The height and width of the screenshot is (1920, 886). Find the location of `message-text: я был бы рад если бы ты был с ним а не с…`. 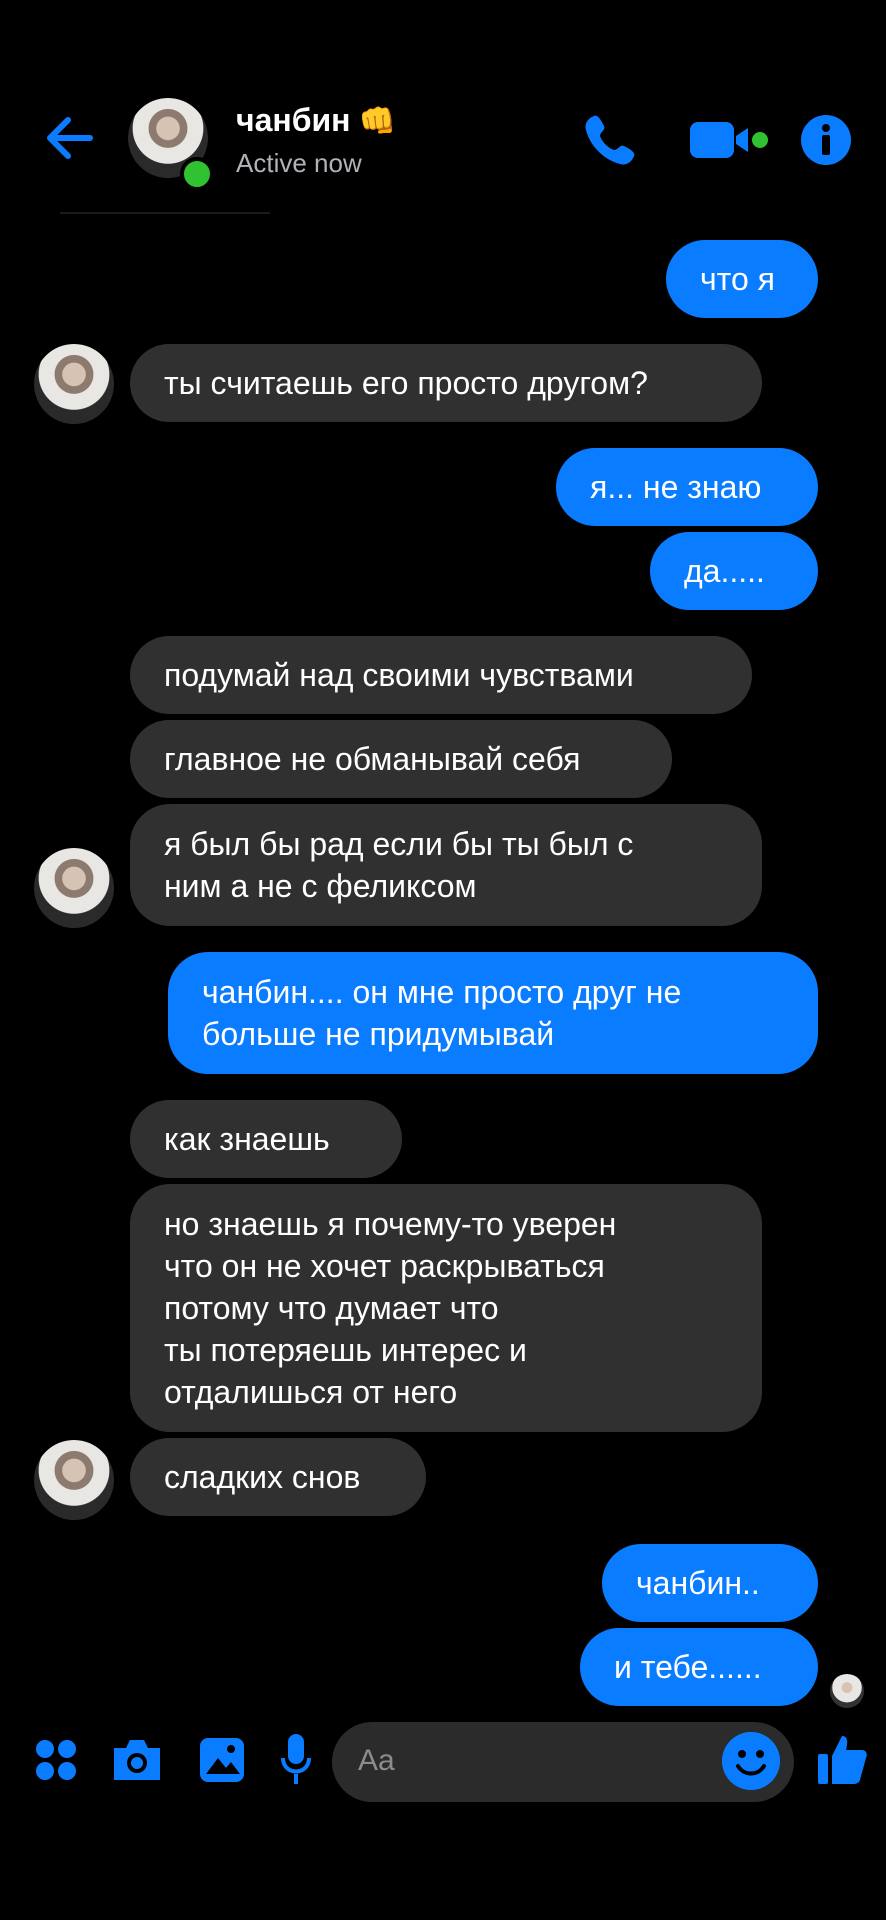

message-text: я был бы рад если бы ты был с ним а не с… is located at coordinates (399, 865).